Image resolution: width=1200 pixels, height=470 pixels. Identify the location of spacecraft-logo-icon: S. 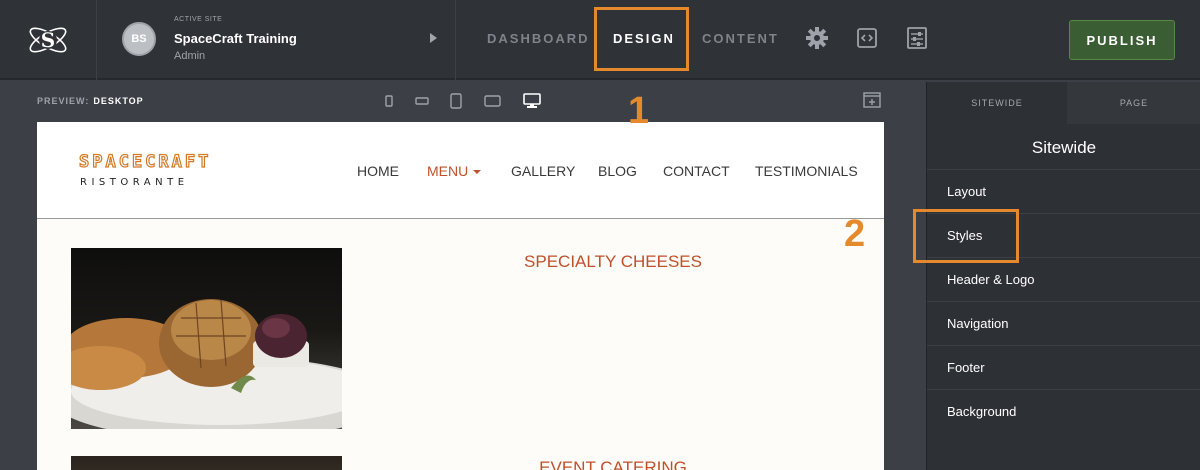
(48, 40).